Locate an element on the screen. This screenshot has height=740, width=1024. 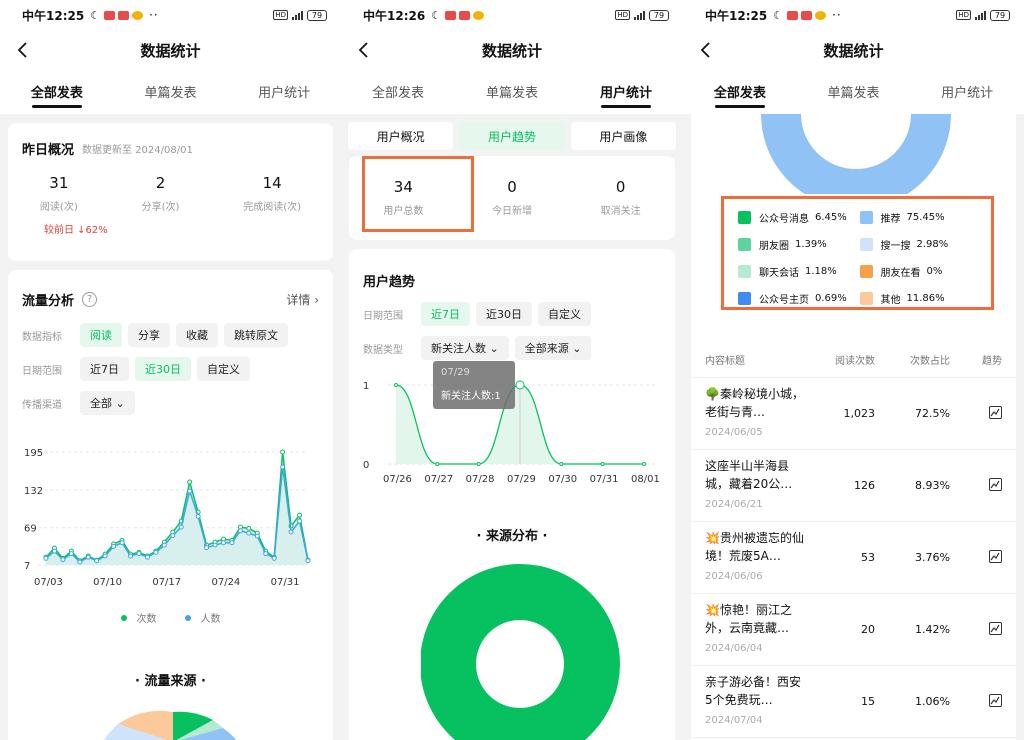
source-select: 全部来源 ⌄ is located at coordinates (553, 348).